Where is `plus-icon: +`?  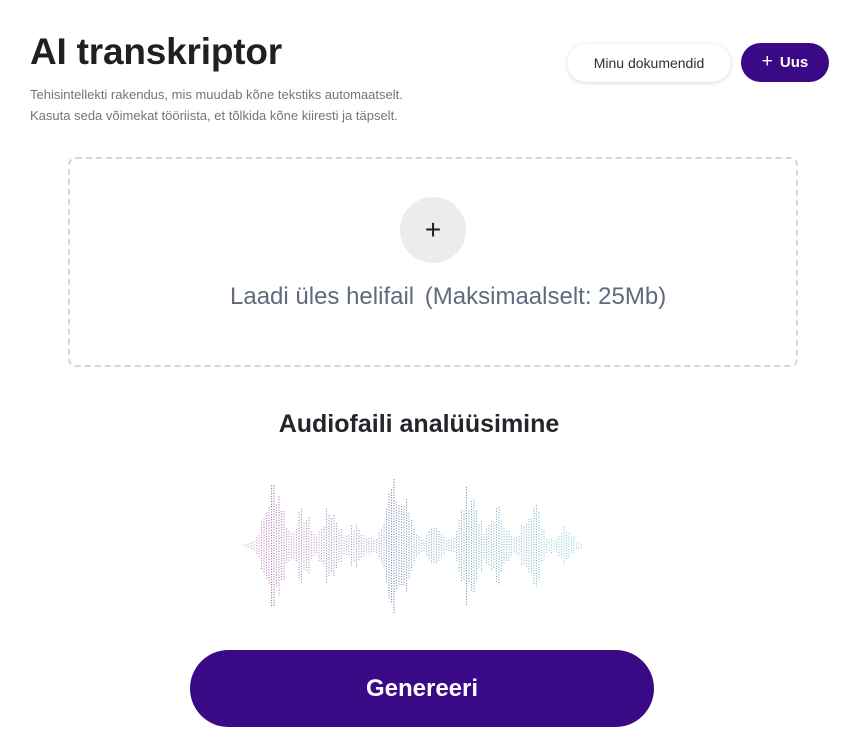 plus-icon: + is located at coordinates (767, 61).